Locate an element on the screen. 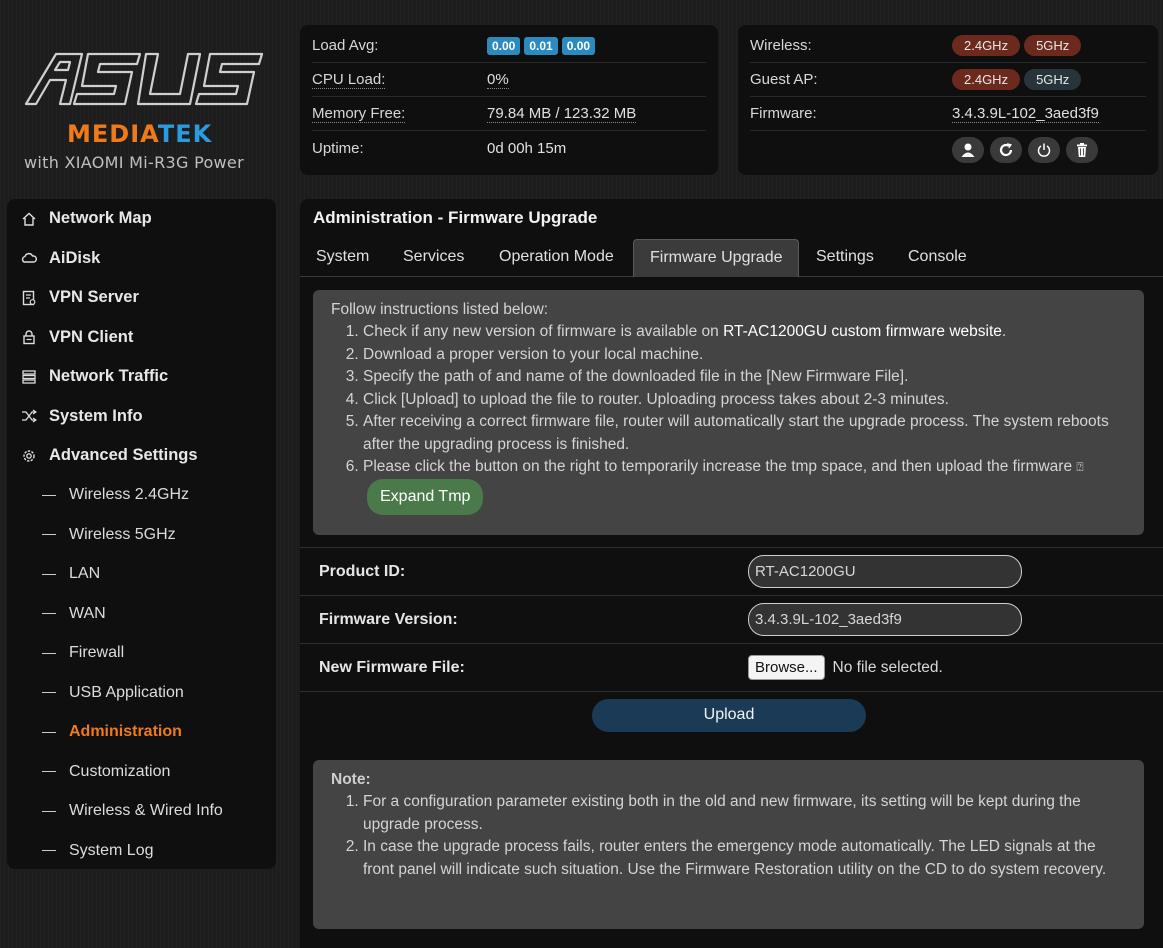 The image size is (1163, 948). sidebar-subitem-label: LAN is located at coordinates (85, 574).